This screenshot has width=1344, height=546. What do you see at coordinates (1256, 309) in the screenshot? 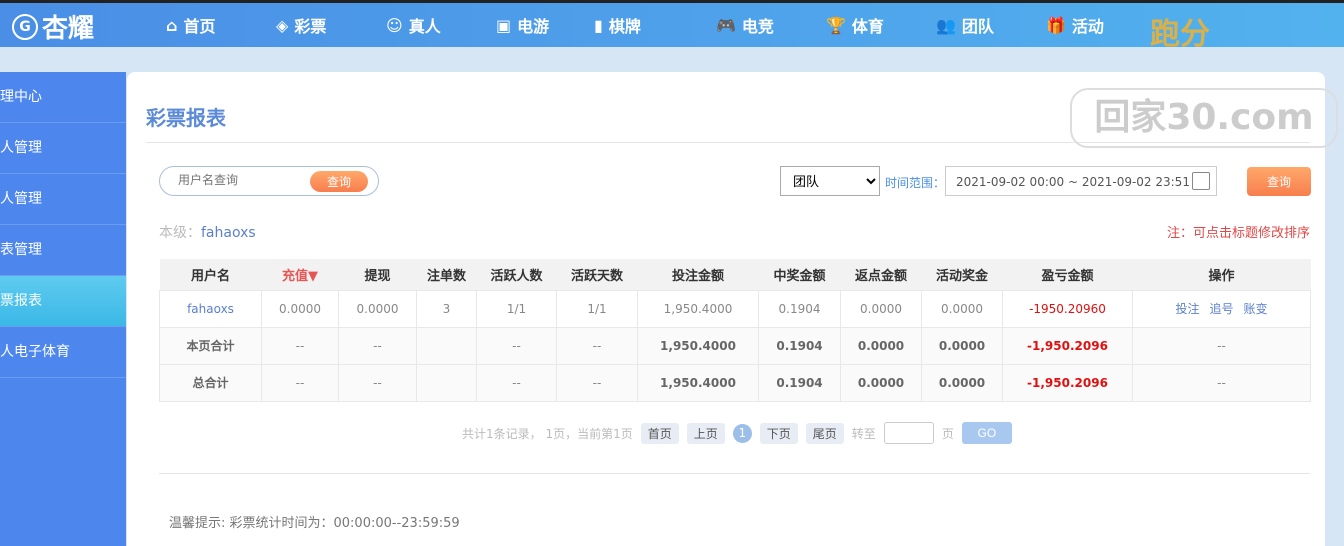
I see `action-link: 账变` at bounding box center [1256, 309].